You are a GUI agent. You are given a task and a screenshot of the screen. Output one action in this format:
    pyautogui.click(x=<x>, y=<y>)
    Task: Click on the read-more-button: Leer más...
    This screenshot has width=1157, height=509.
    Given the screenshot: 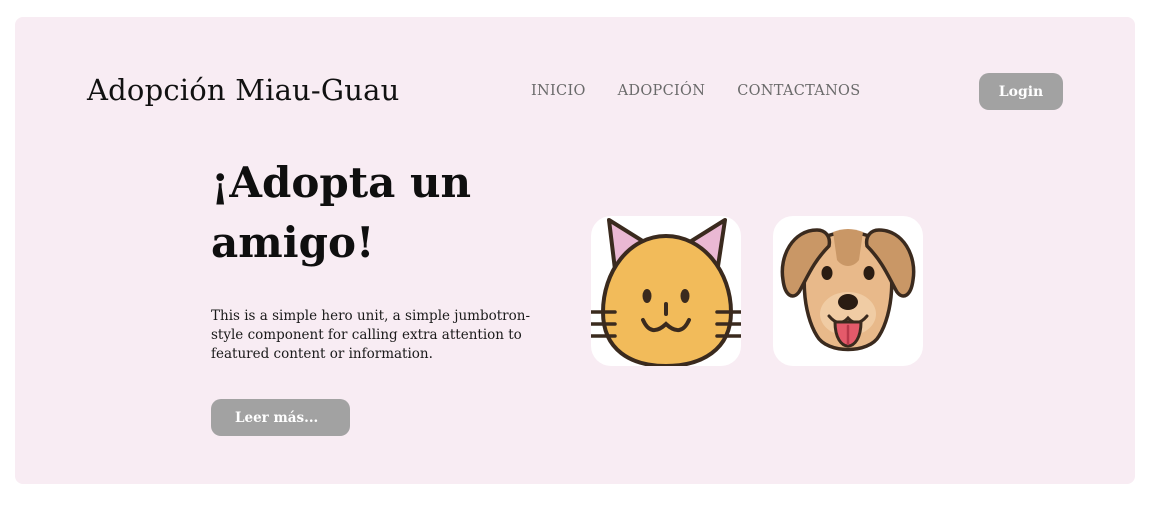 What is the action you would take?
    pyautogui.click(x=280, y=417)
    